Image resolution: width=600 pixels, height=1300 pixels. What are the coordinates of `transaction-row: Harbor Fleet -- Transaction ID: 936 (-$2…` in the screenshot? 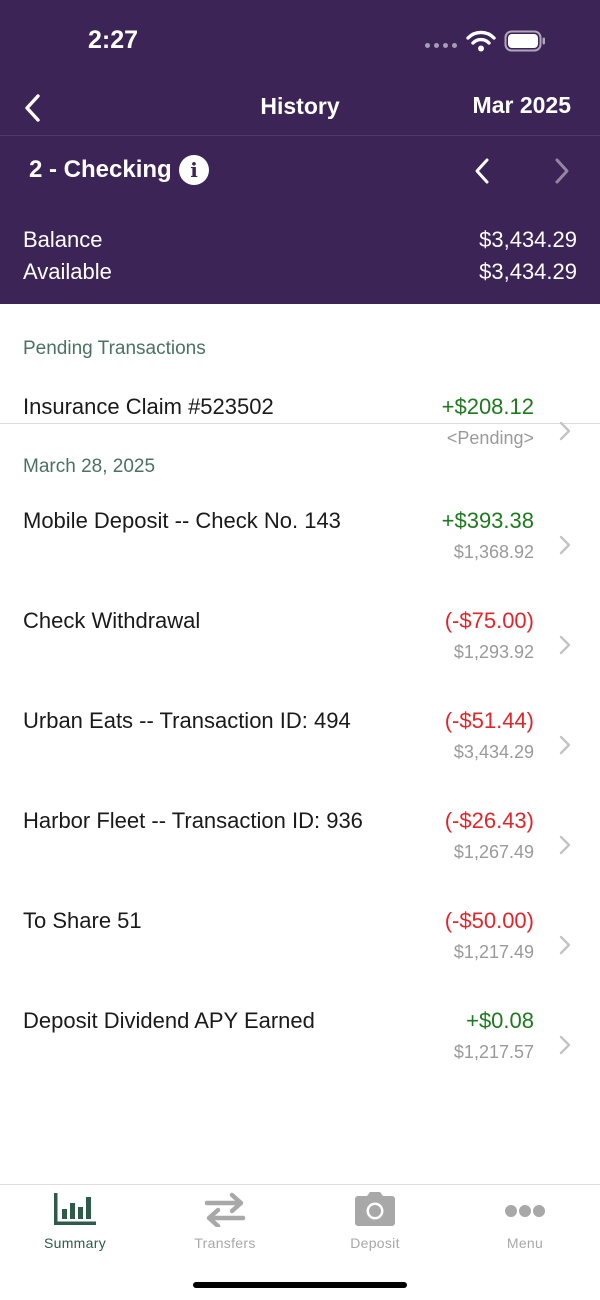 It's located at (300, 854).